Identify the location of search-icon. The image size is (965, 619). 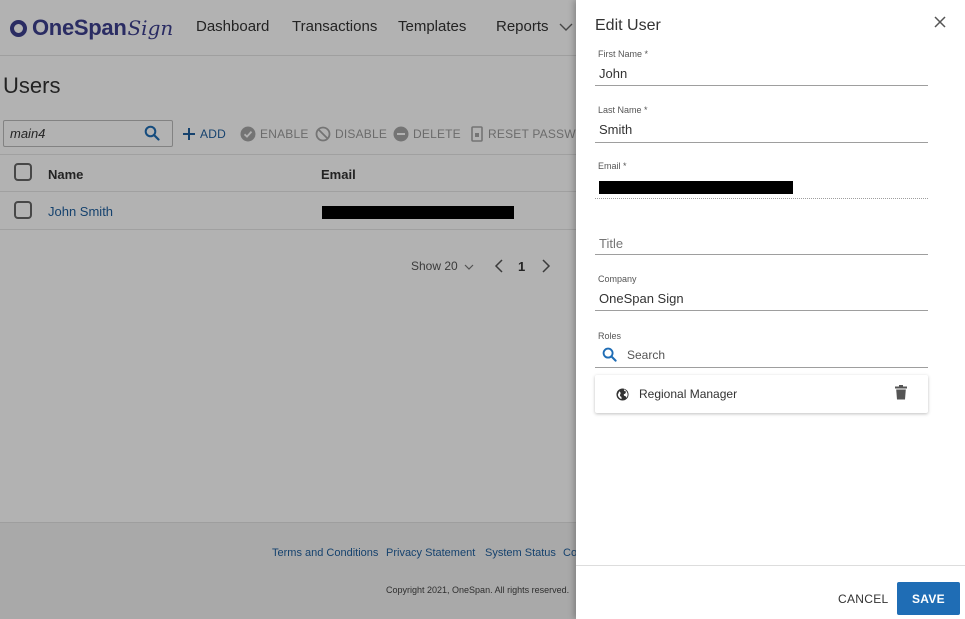
(609, 357).